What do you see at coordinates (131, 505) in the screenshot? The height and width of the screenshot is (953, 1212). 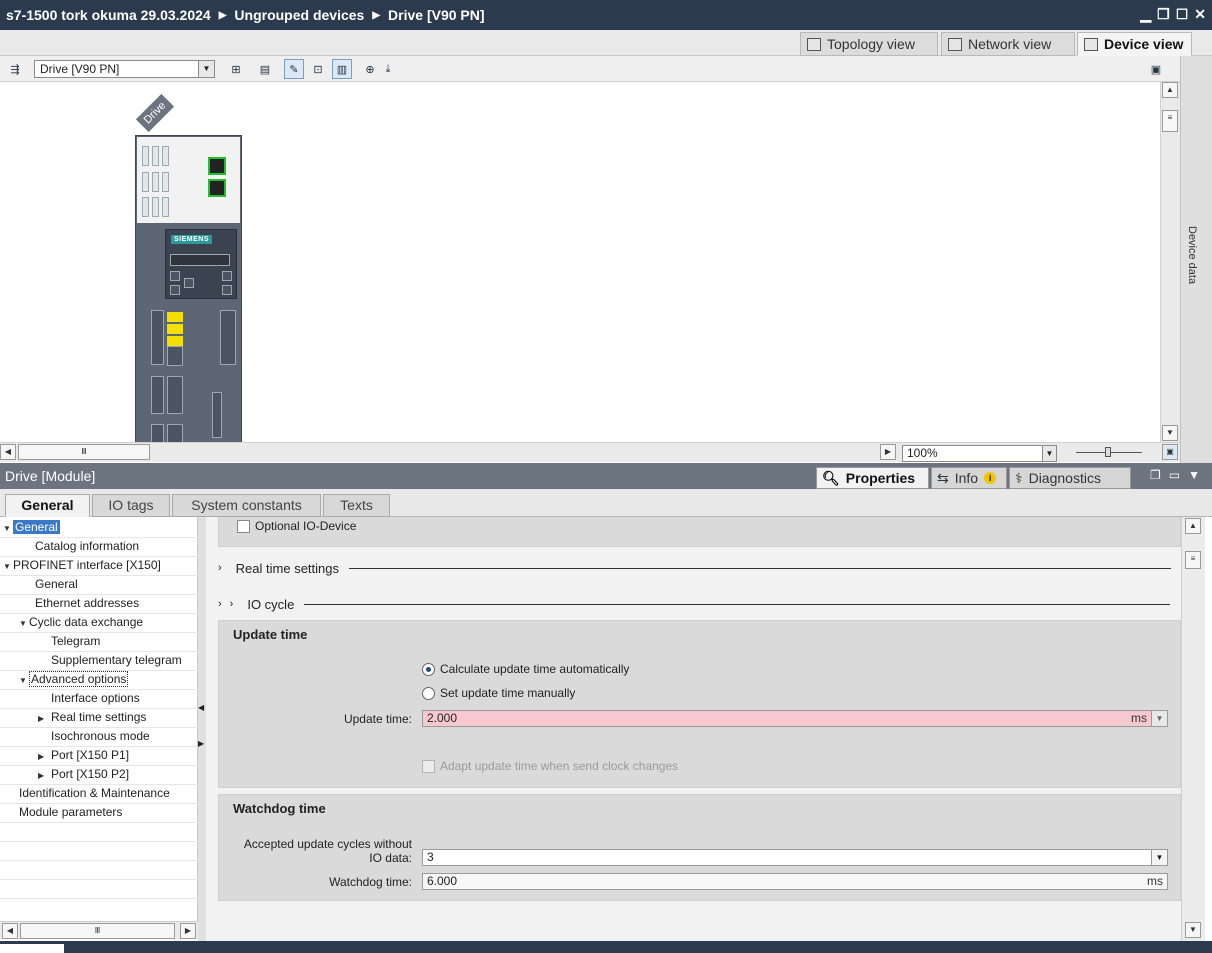 I see `subtab-io-tags: IO tags` at bounding box center [131, 505].